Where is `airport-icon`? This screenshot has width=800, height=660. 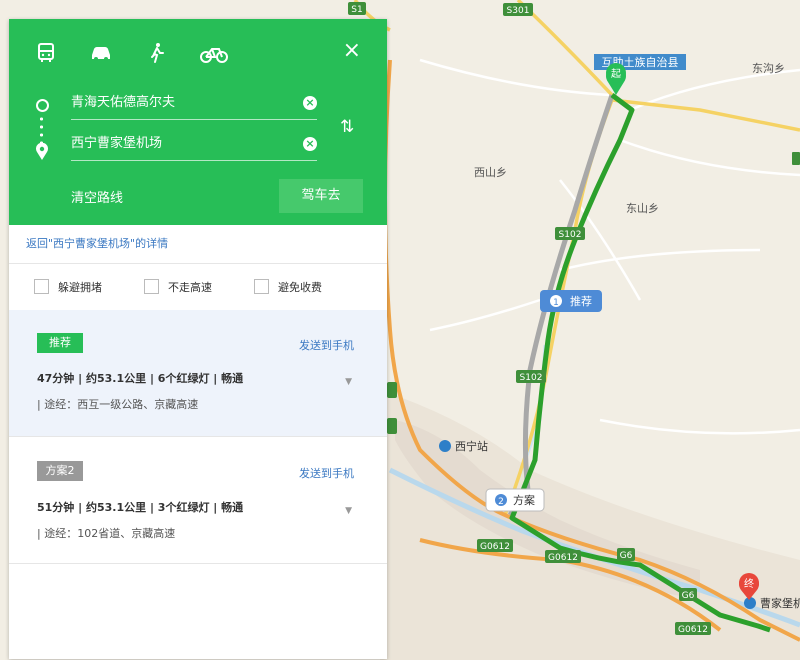
airport-icon is located at coordinates (750, 603).